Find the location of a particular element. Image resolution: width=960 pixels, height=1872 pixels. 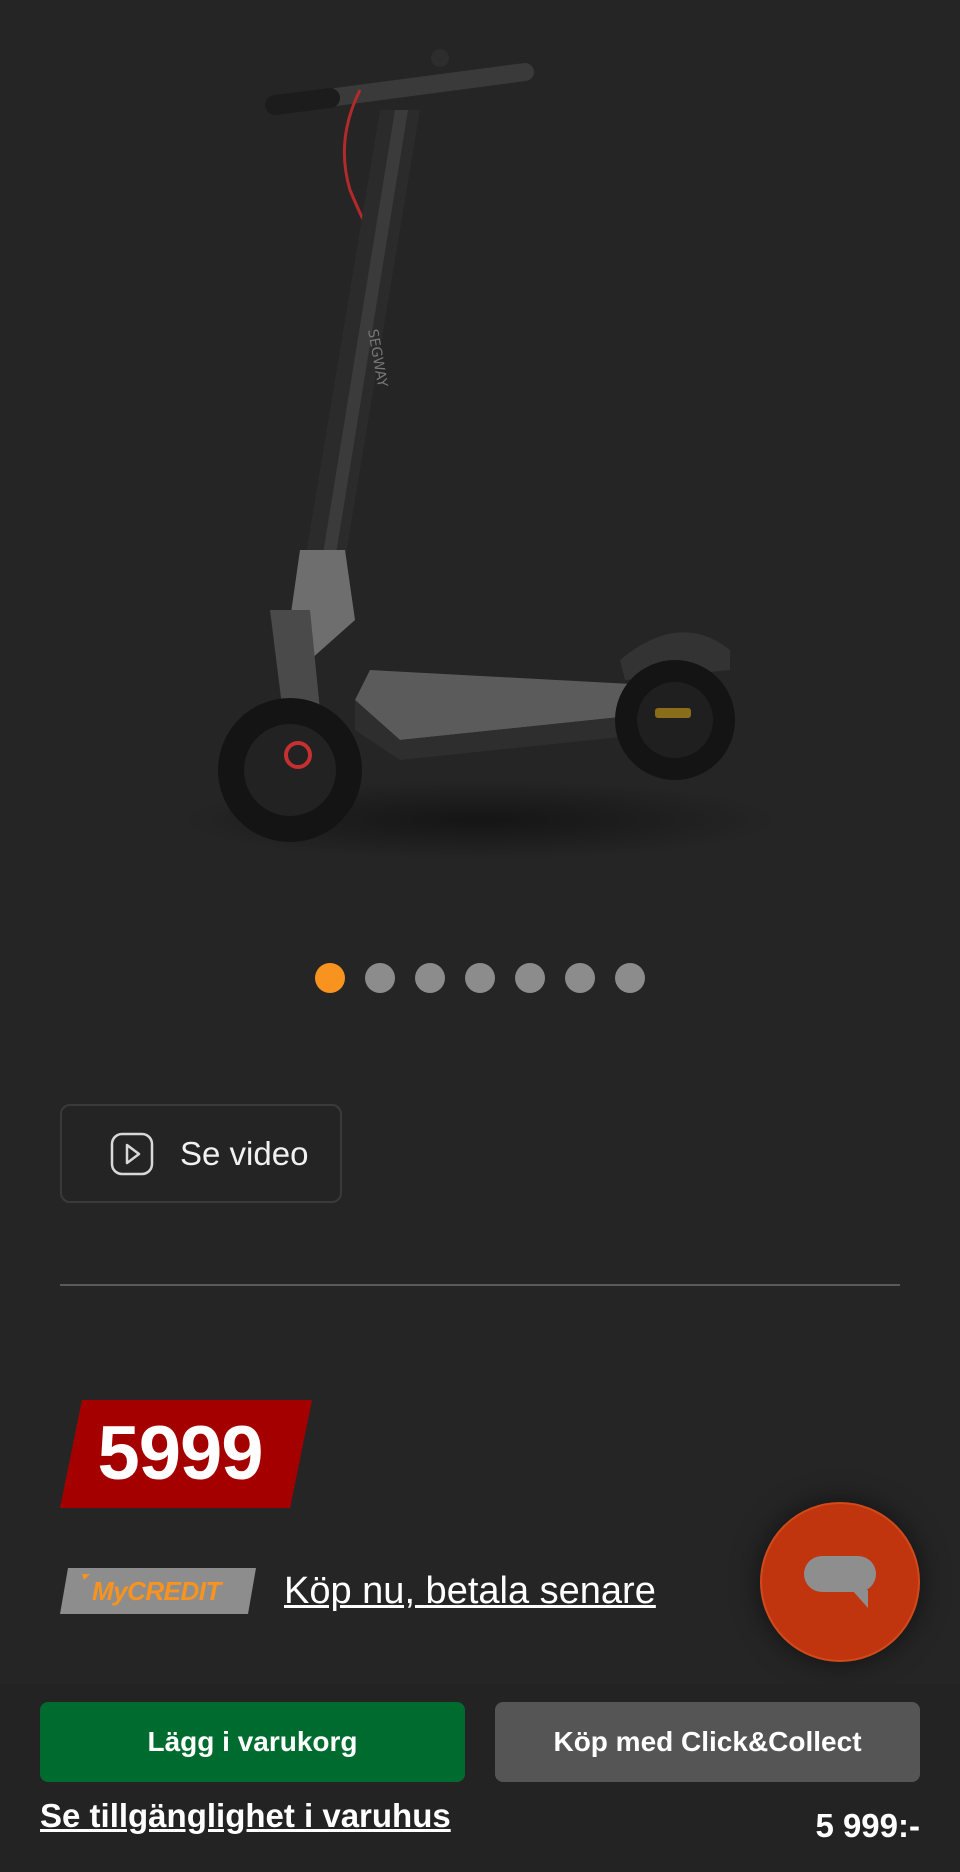

divider is located at coordinates (480, 1285).